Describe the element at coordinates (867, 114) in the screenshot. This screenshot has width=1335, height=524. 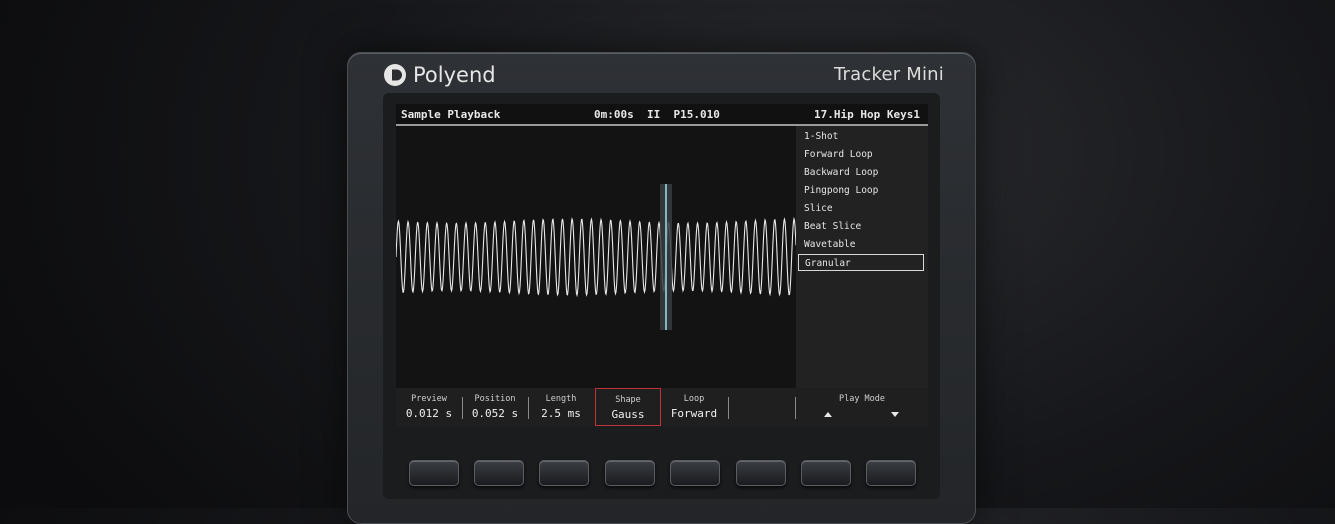
I see `instrument-name: 17.Hip Hop Keys1` at that location.